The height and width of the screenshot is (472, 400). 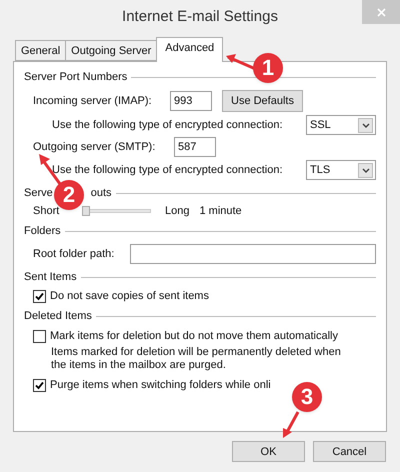 I want to click on field-label: Outgoing server (SMTP):, so click(x=94, y=147).